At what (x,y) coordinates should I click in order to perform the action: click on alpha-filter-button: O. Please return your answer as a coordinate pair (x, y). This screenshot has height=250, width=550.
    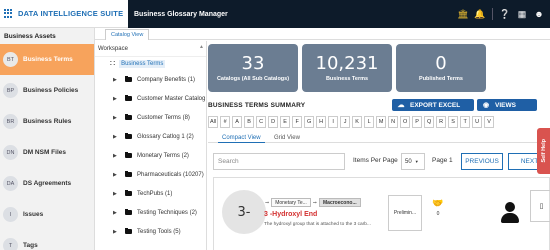
    Looking at the image, I should click on (405, 122).